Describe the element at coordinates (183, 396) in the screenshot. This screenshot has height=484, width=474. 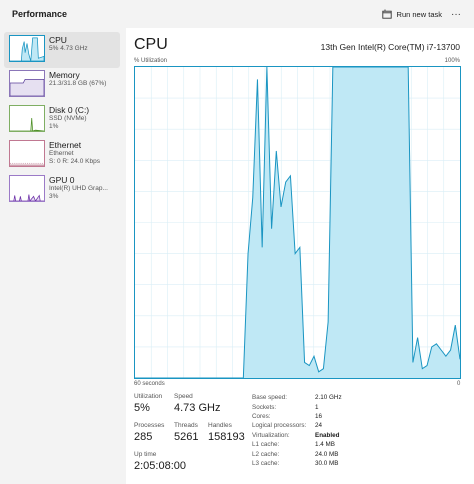
I see `stat-label: Speed` at that location.